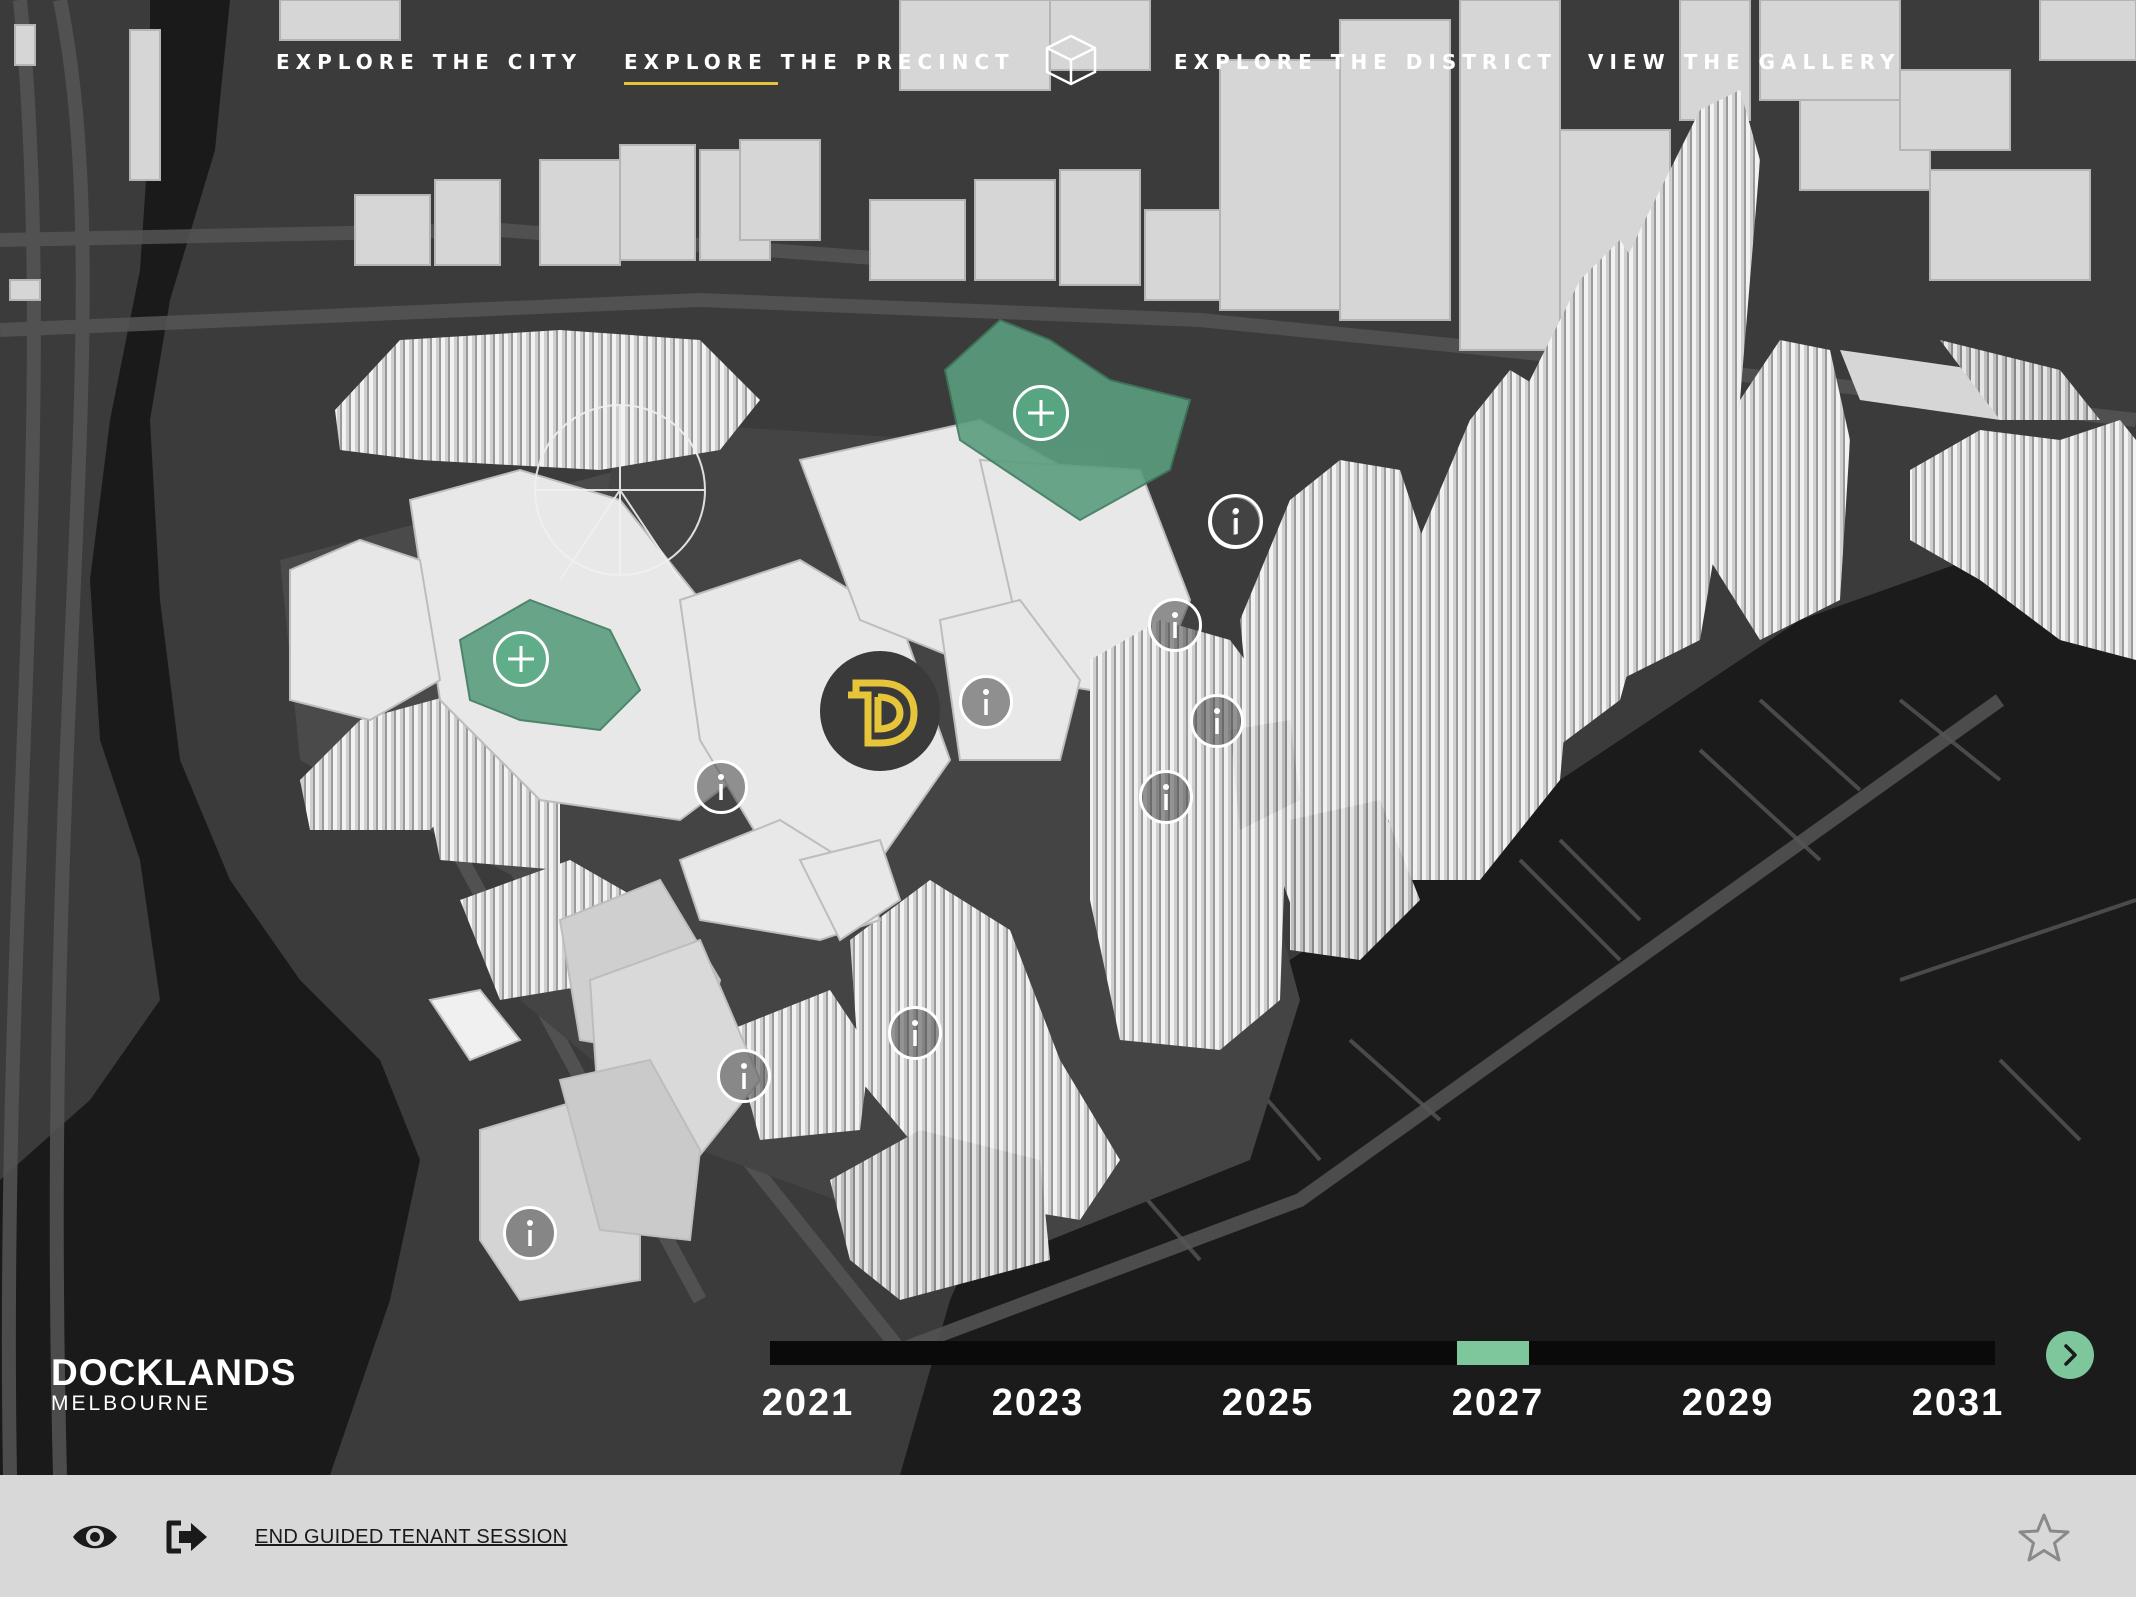 Image resolution: width=2136 pixels, height=1597 pixels. Describe the element at coordinates (1038, 1403) in the screenshot. I see `year-2023: 2023` at that location.